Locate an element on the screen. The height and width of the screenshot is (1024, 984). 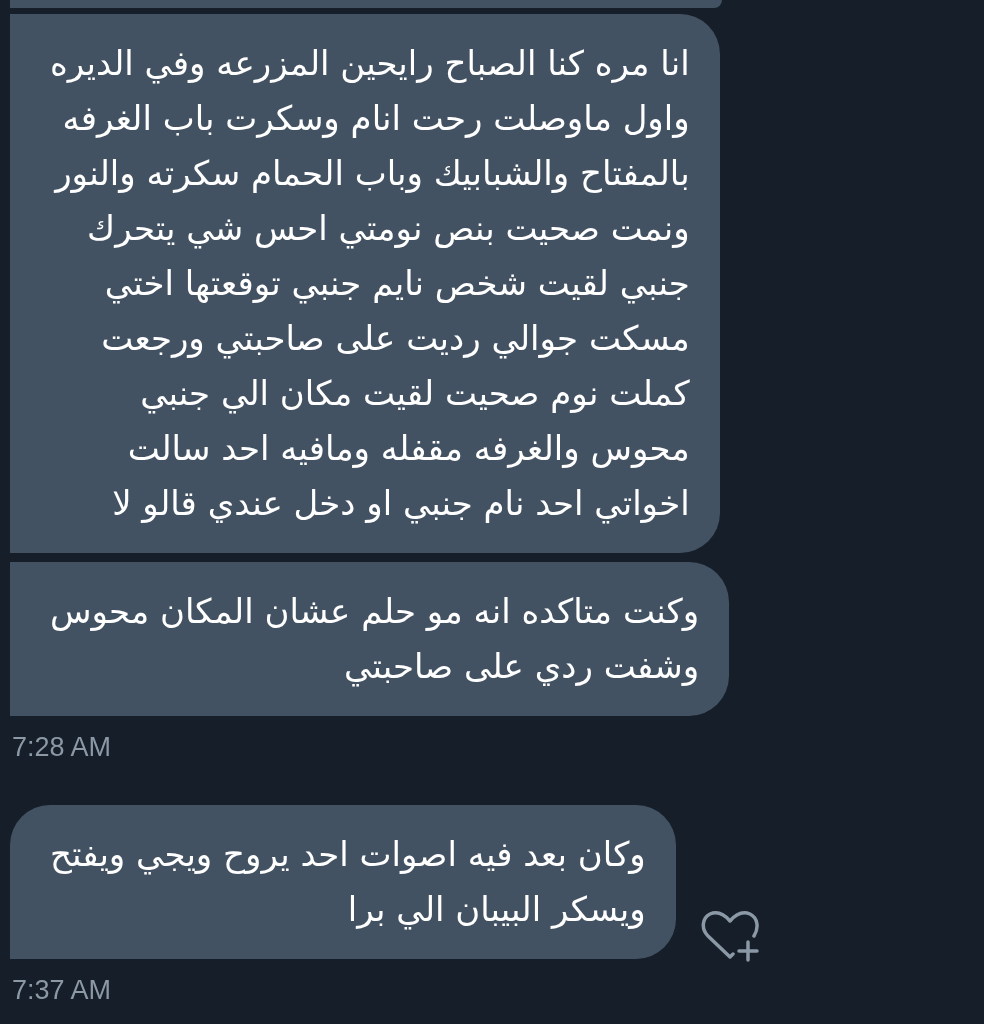
message-bubble: وكان بعد فيه اصوات احد يروح ويجي ويفتح ويسكر البيبان الي برا is located at coordinates (343, 882).